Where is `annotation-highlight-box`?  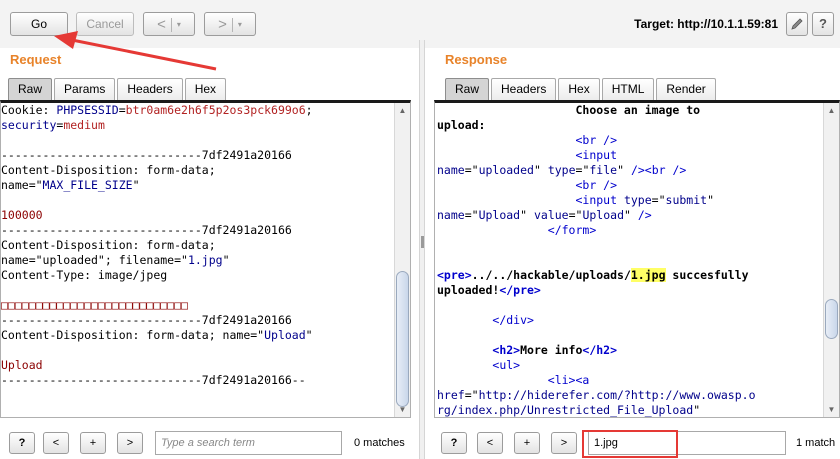 annotation-highlight-box is located at coordinates (630, 444).